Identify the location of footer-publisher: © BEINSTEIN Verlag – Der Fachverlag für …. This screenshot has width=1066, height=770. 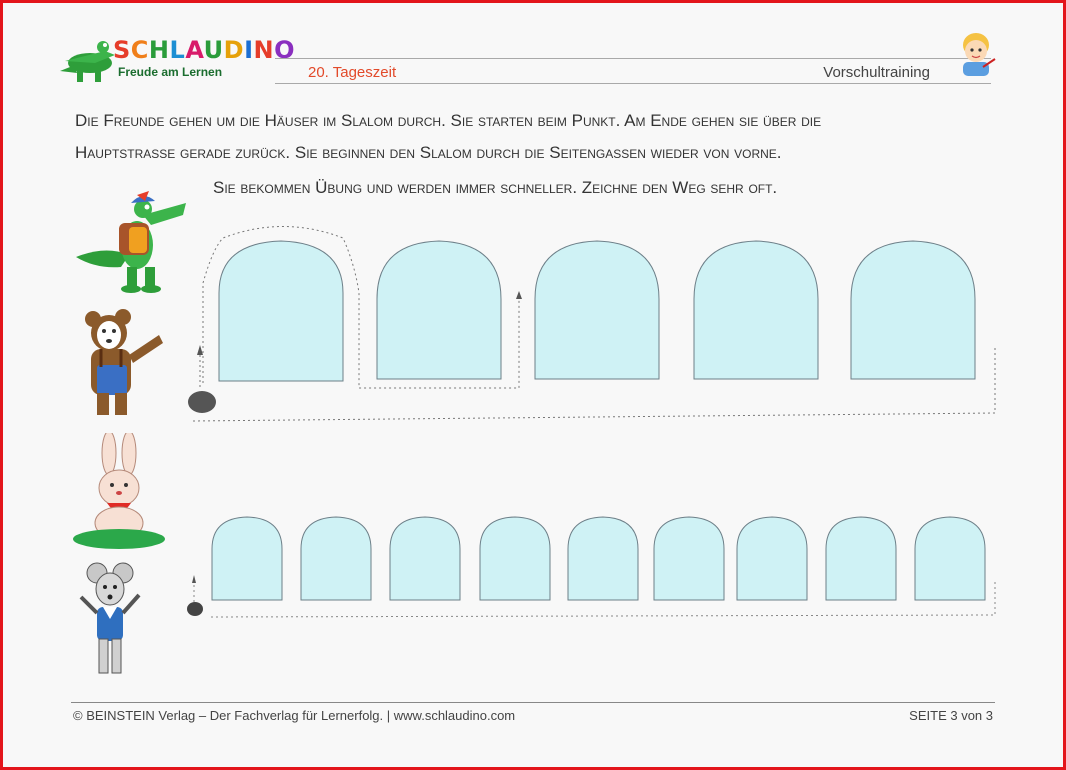
(294, 715).